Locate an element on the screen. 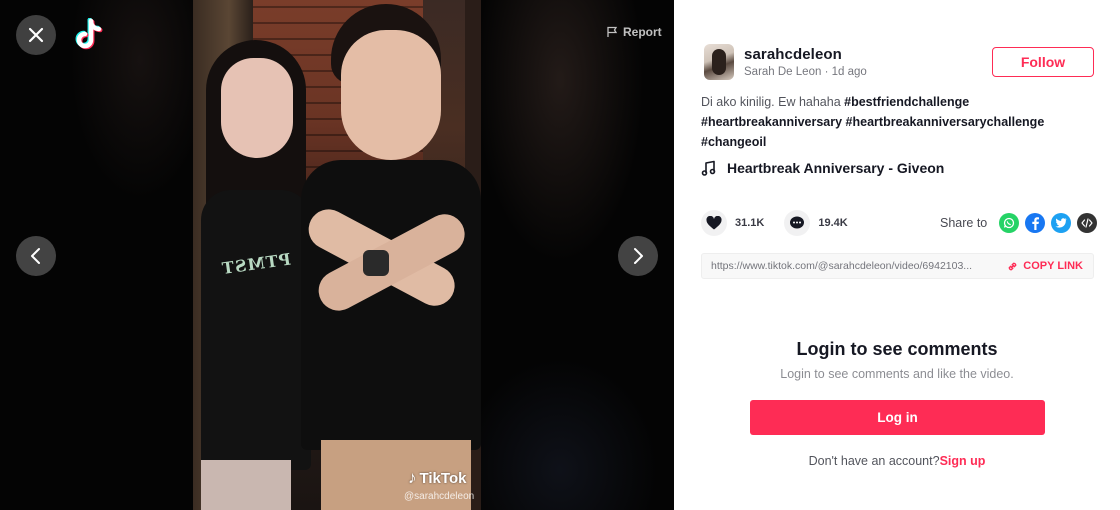 The image size is (1120, 510). author-subline: Sarah De Leon · 1d ago is located at coordinates (805, 72).